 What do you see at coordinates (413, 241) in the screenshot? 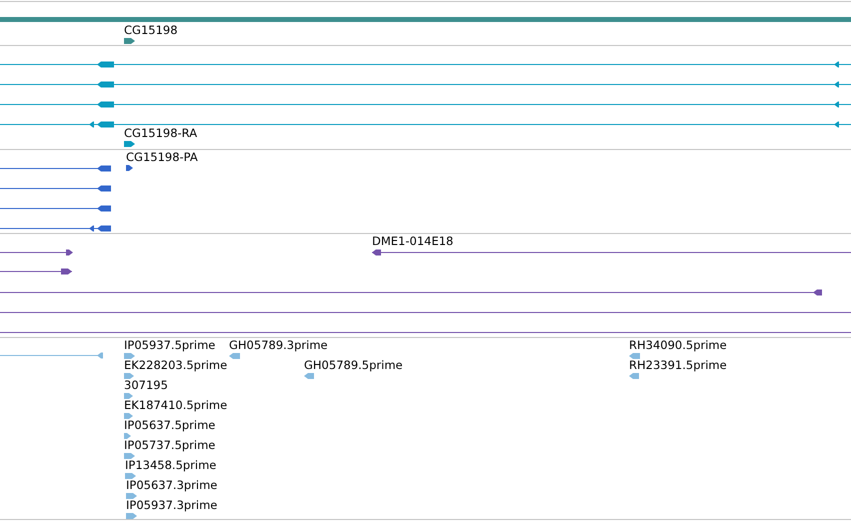
I see `feature-label: DME1-014E18` at bounding box center [413, 241].